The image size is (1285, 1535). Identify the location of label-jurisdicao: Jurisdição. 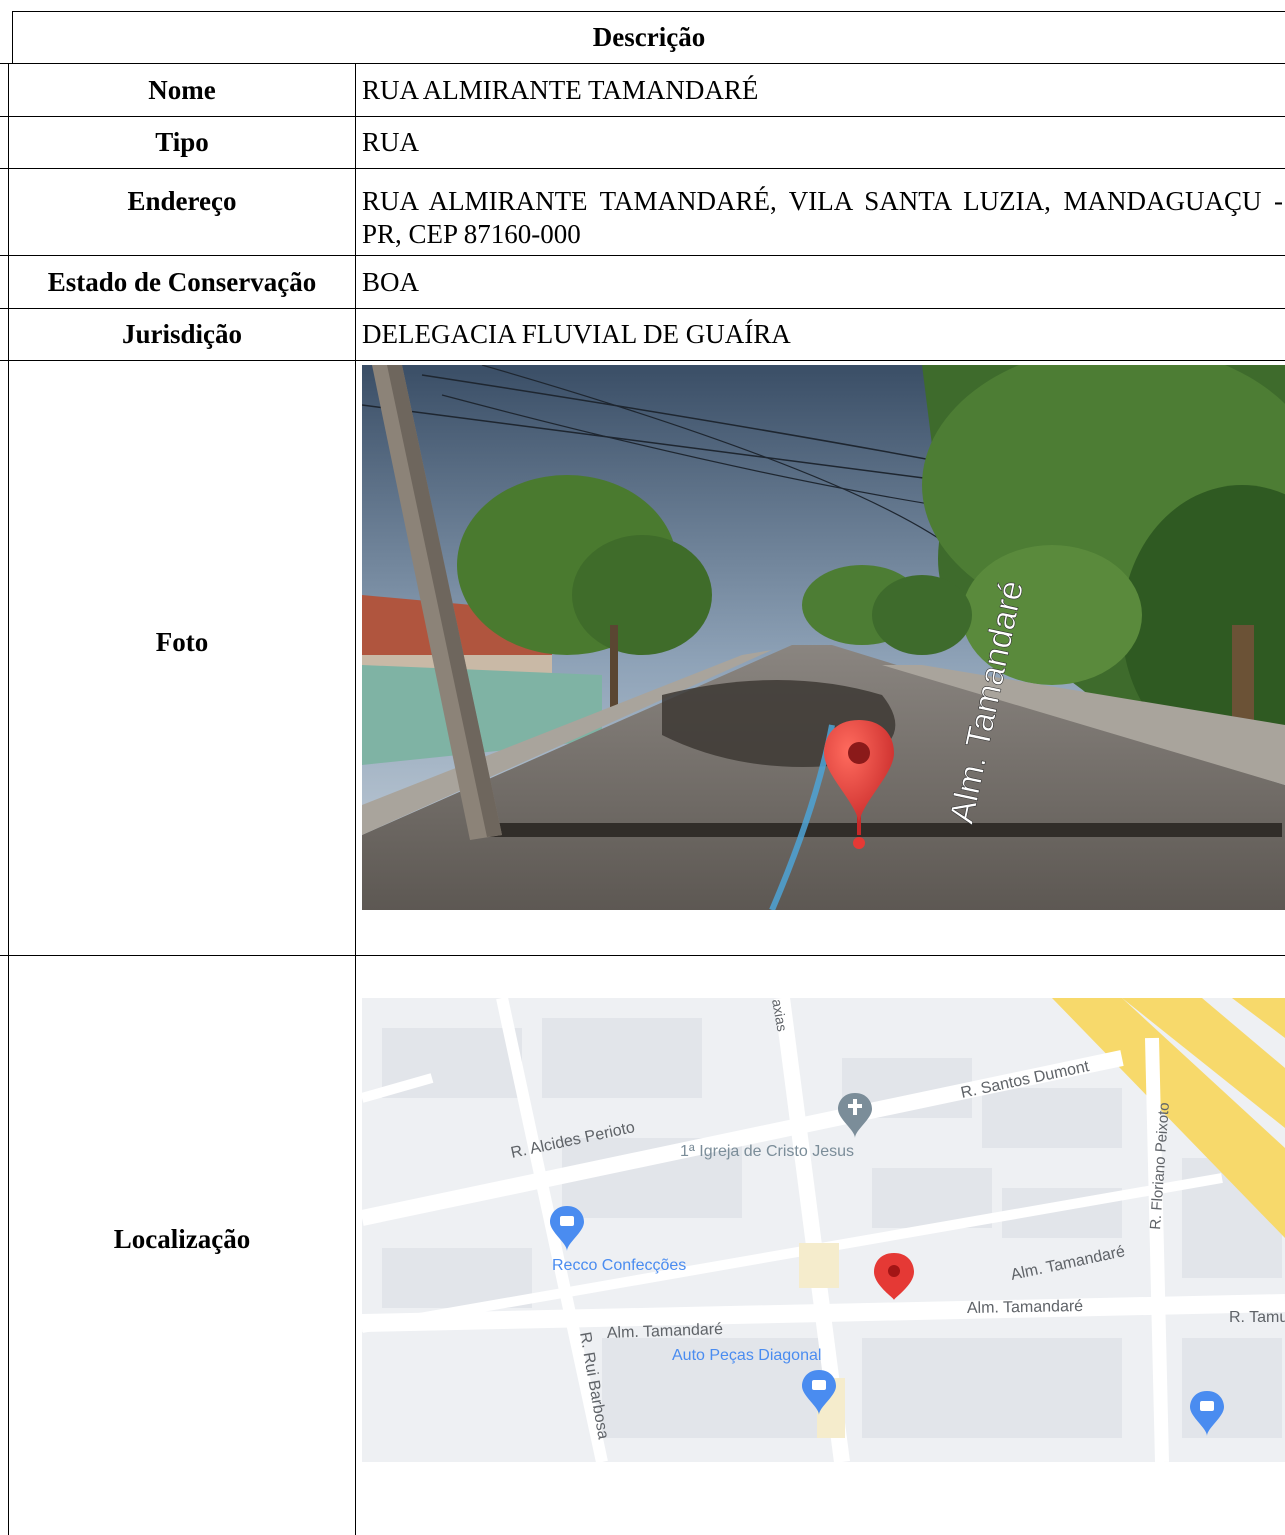
(181, 334).